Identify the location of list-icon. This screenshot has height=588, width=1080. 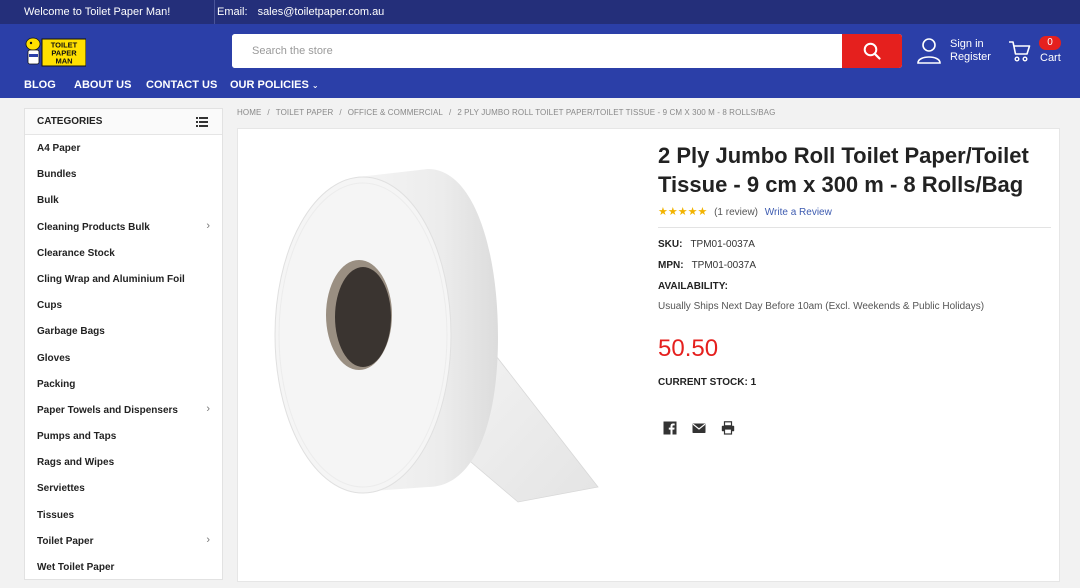
(202, 122).